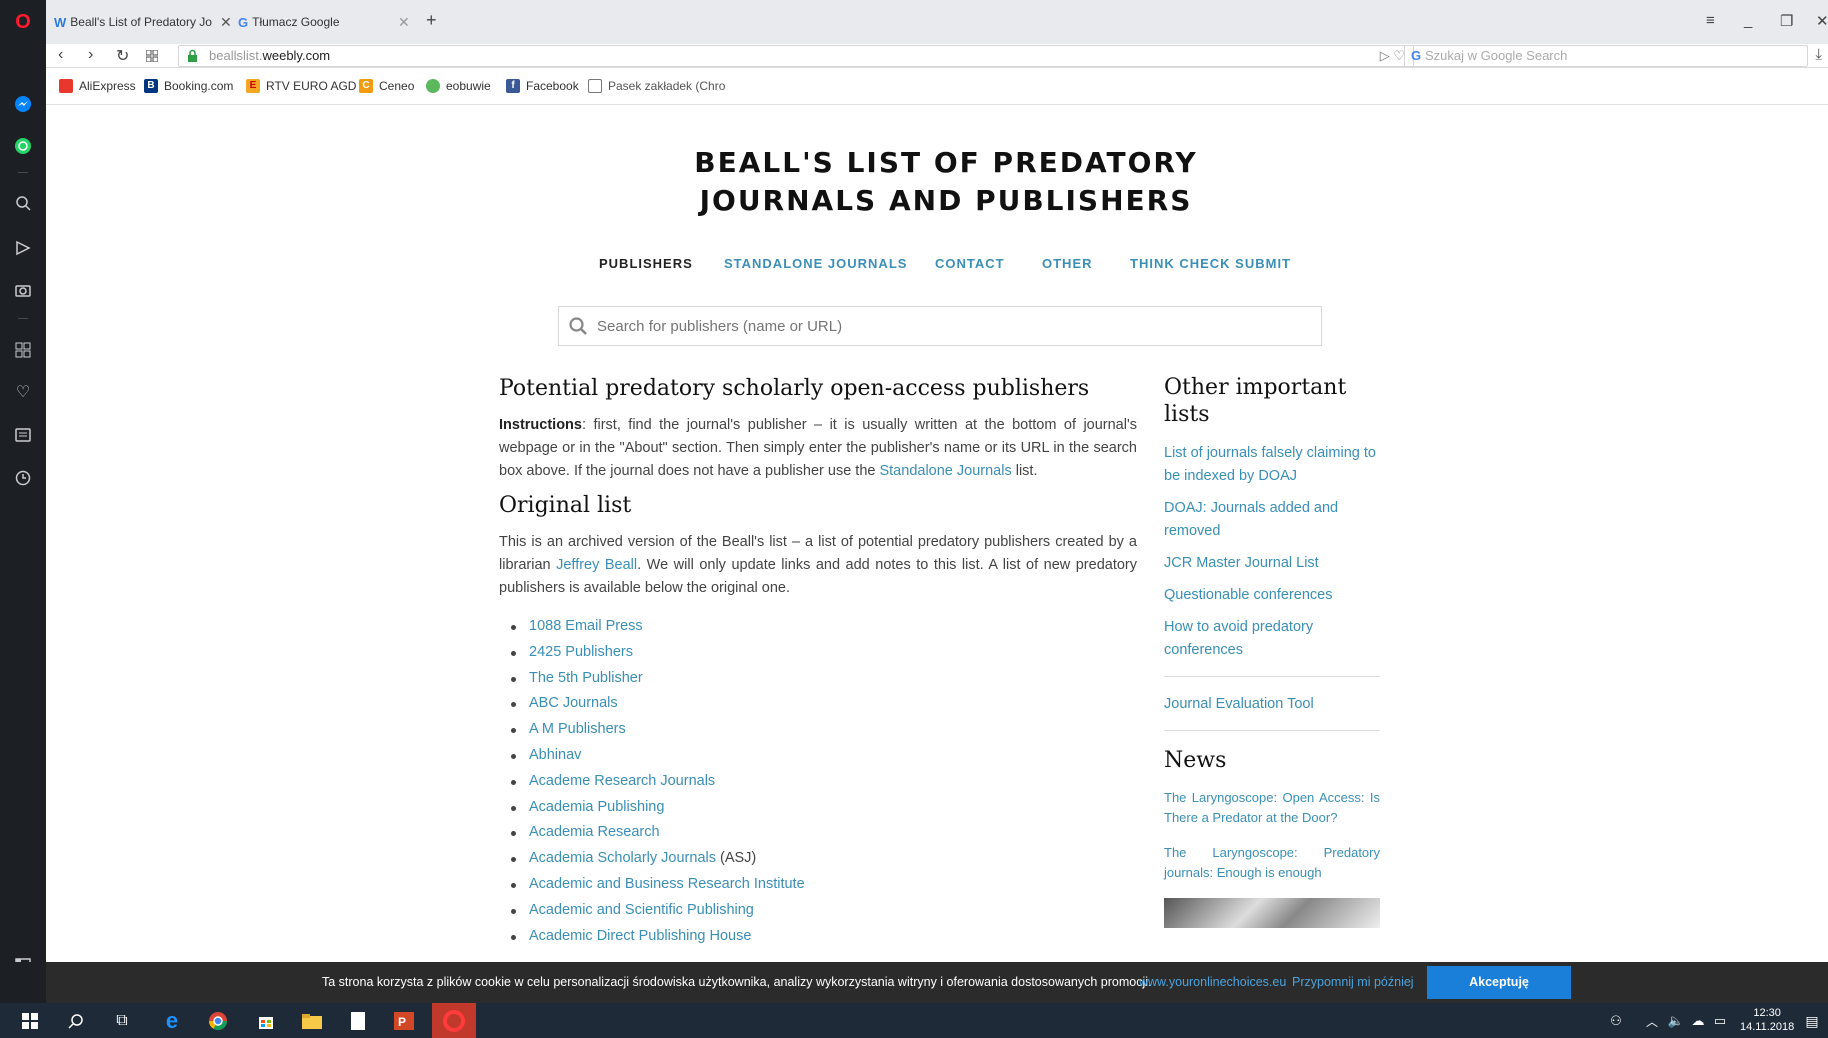  Describe the element at coordinates (1606, 56) in the screenshot. I see `google-search-field: G Szukaj w Google Search` at that location.